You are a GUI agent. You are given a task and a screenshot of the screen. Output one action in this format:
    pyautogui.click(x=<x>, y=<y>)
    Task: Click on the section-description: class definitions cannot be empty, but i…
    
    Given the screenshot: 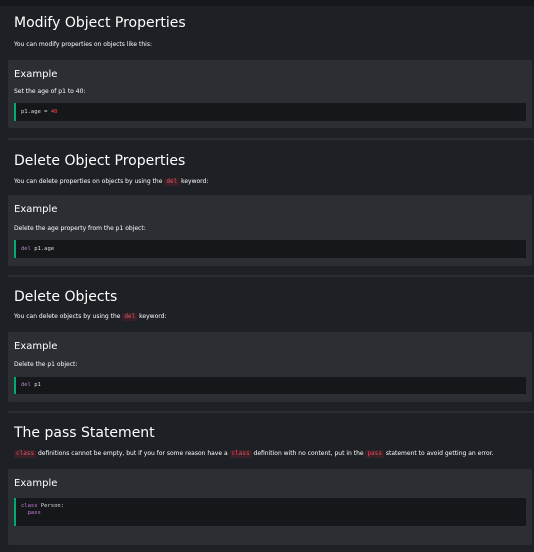 What is the action you would take?
    pyautogui.click(x=254, y=454)
    